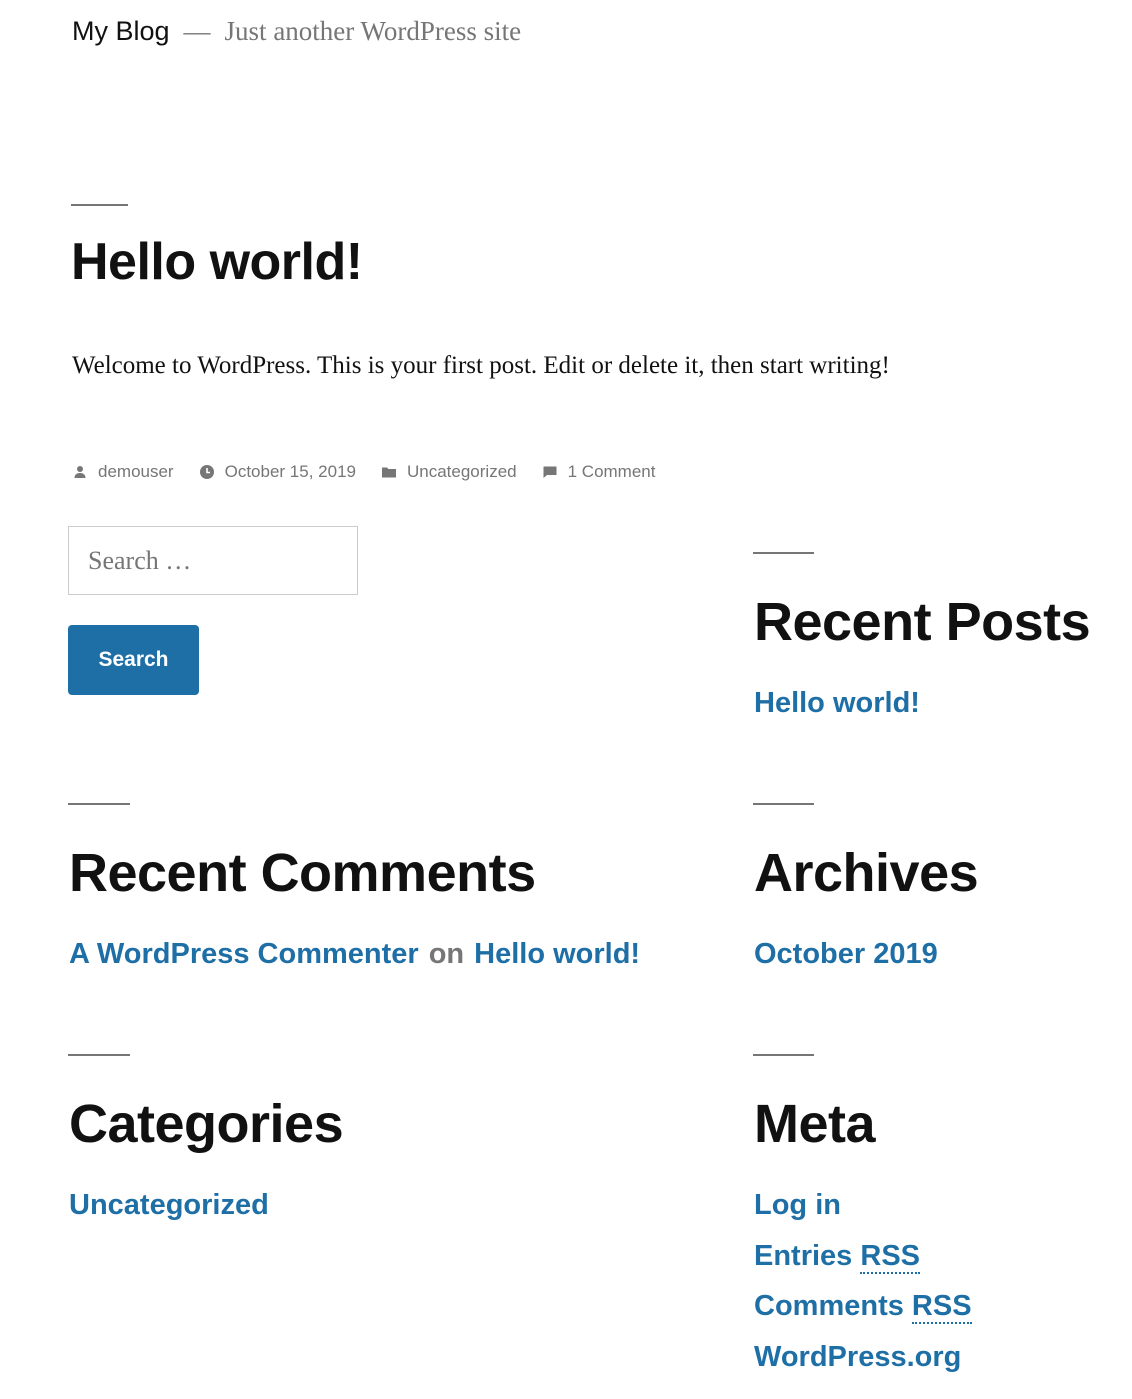 This screenshot has width=1132, height=1399. I want to click on category-widget-link: Uncategorized, so click(169, 1205).